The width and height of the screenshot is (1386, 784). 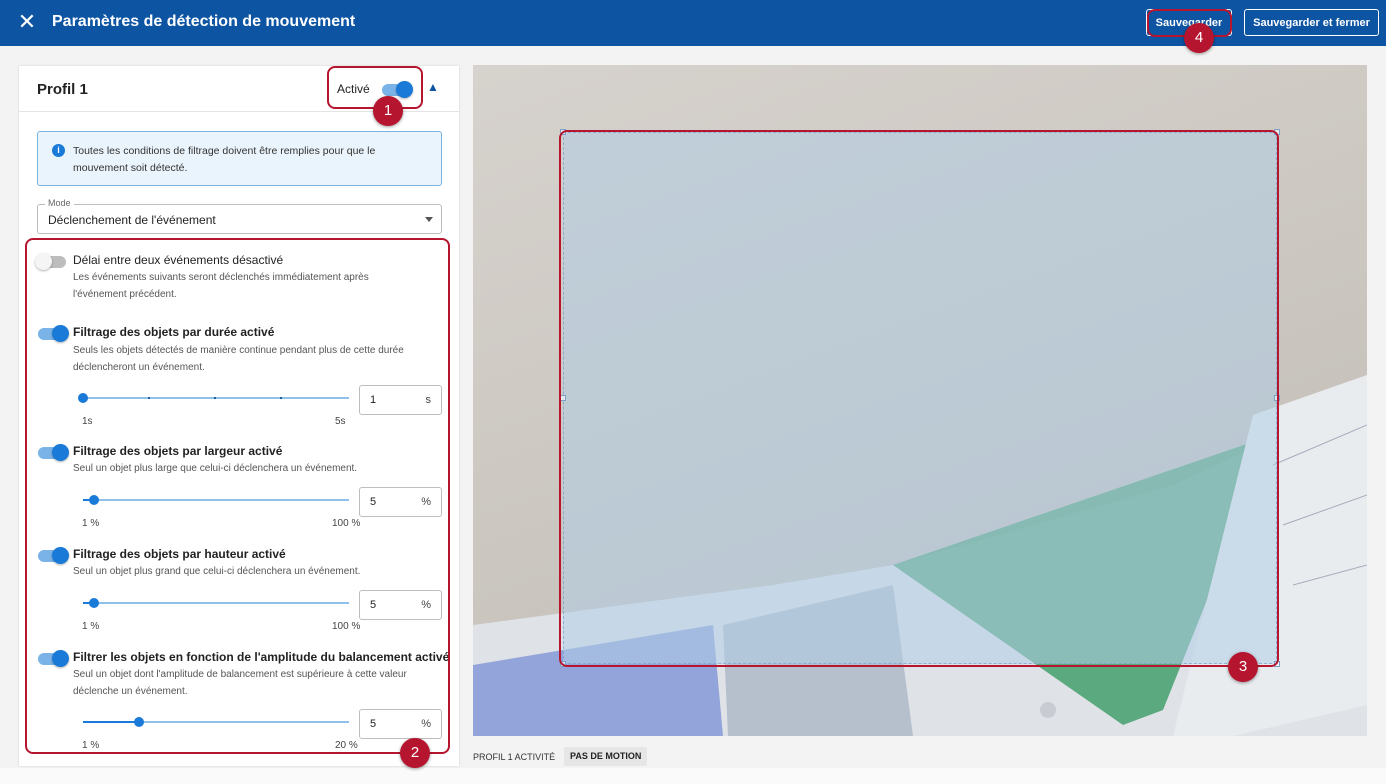 I want to click on mode-select: Mode Déclenchement de l'événement, so click(x=239, y=216).